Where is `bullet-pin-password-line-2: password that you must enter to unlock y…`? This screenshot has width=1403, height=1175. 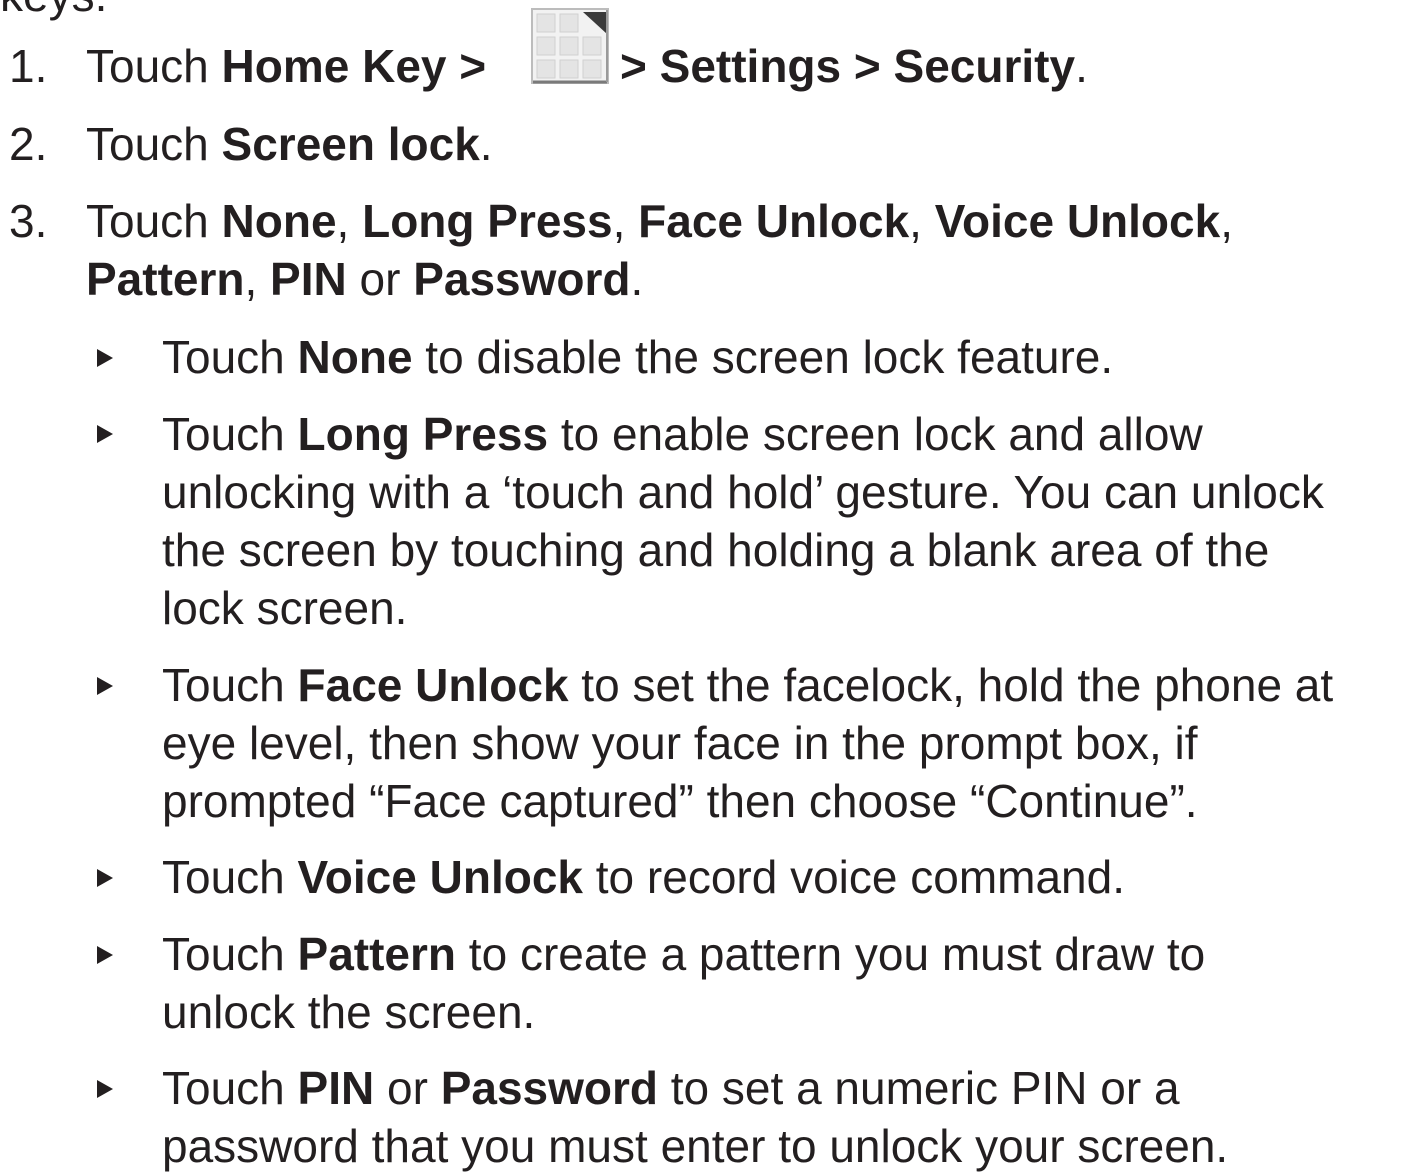
bullet-pin-password-line-2: password that you must enter to unlock y… is located at coordinates (695, 1146).